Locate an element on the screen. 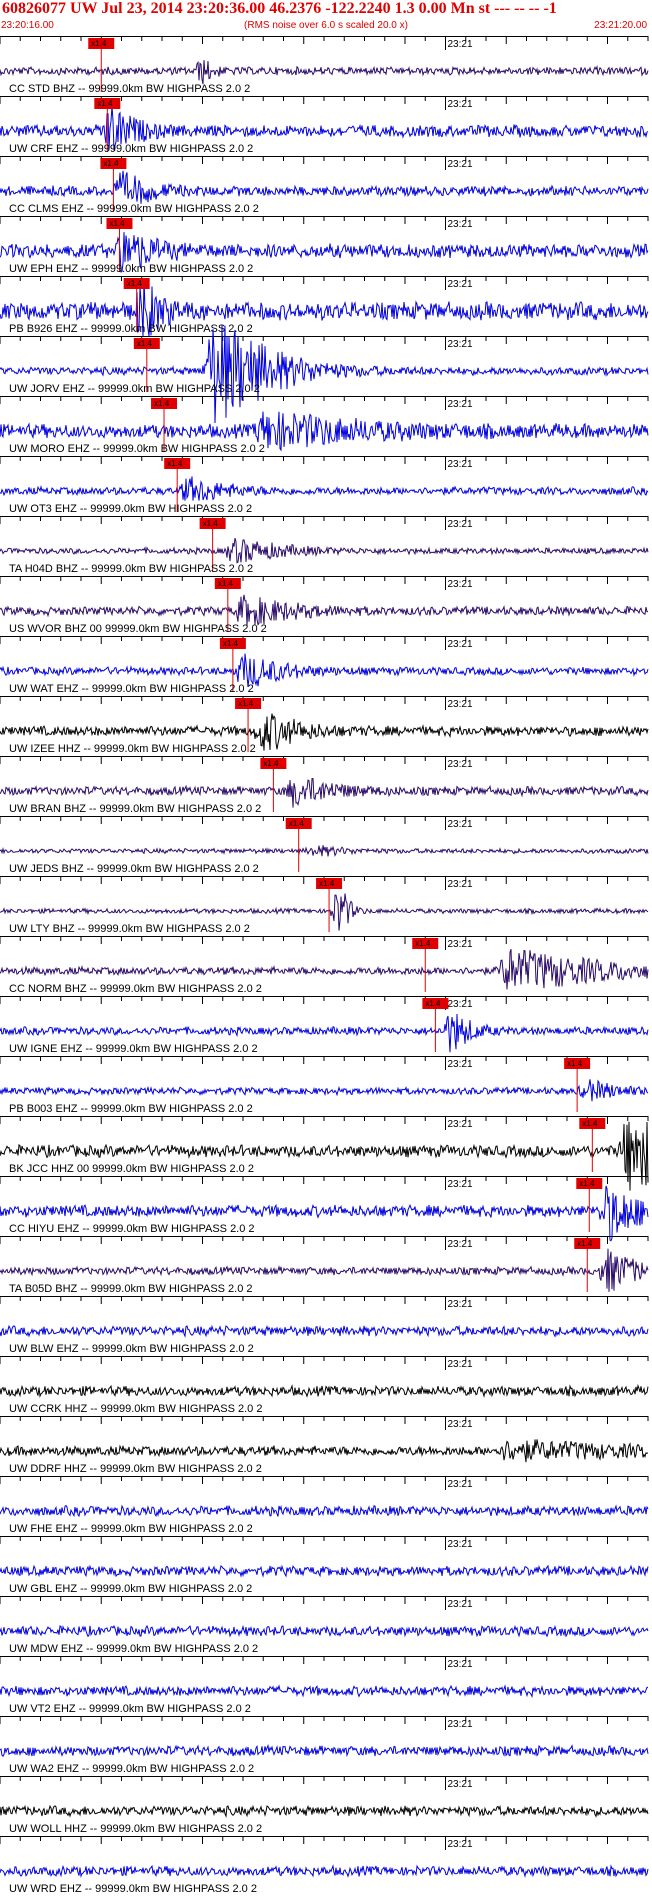 The width and height of the screenshot is (652, 1898). end-time: 23:21:20.00 is located at coordinates (620, 25).